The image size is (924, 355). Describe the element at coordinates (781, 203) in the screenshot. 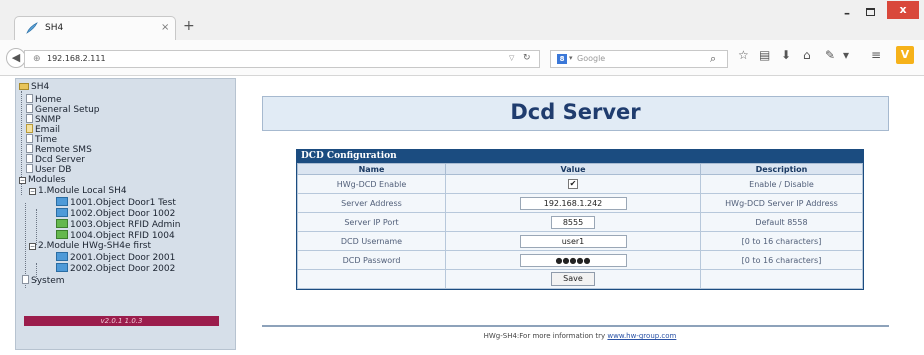

I see `row-description: HWg-DCD Server IP Address` at that location.